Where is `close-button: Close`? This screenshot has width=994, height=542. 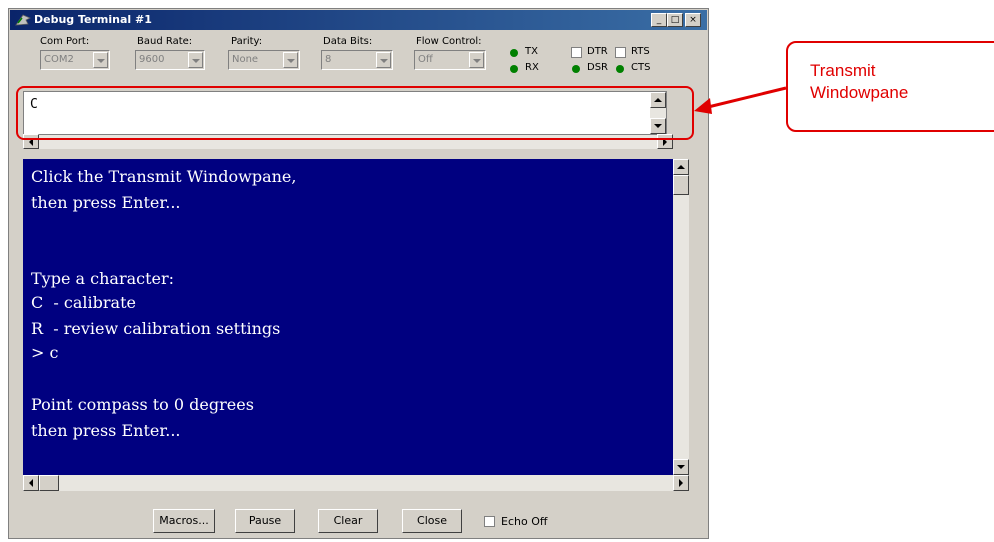 close-button: Close is located at coordinates (432, 521).